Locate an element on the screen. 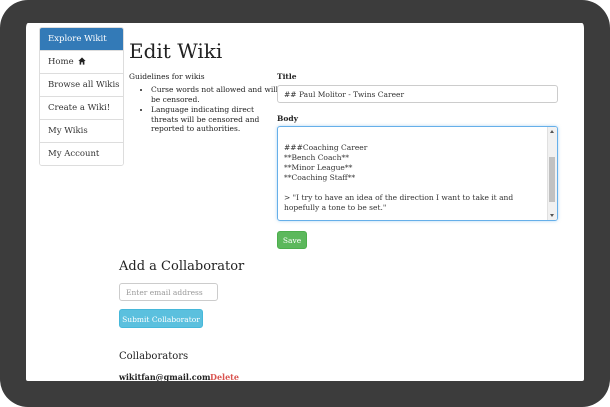  textarea-scrollbar is located at coordinates (552, 173).